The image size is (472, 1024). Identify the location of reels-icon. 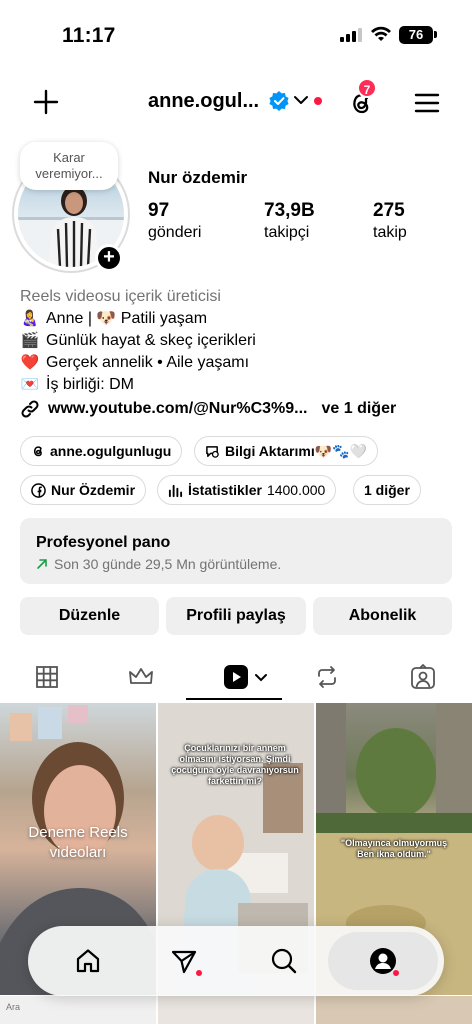
(236, 677).